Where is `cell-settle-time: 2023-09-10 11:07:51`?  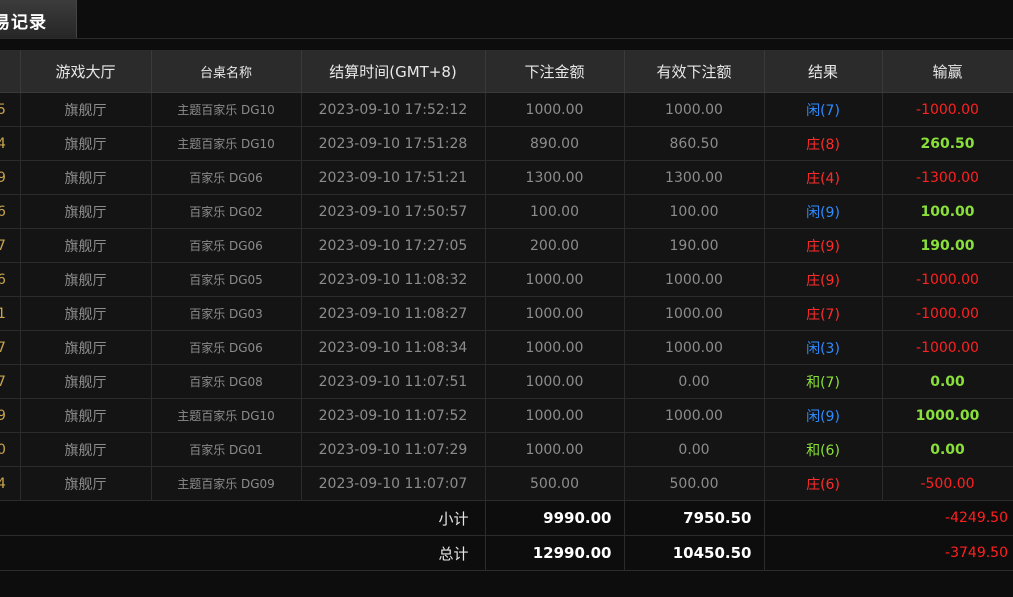
cell-settle-time: 2023-09-10 11:07:51 is located at coordinates (393, 381).